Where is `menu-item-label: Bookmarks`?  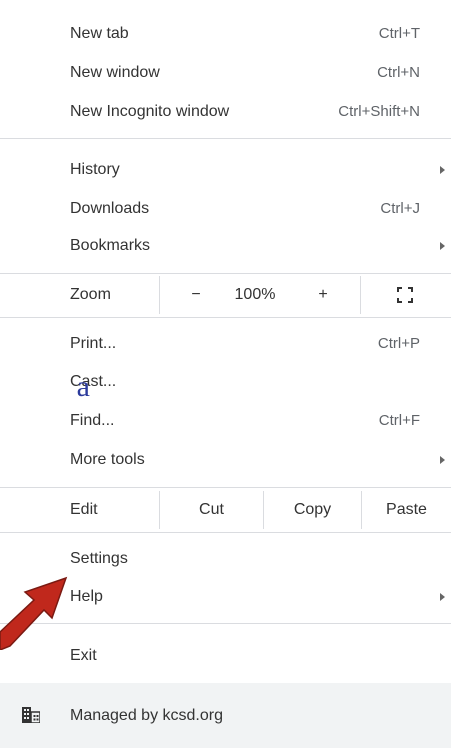 menu-item-label: Bookmarks is located at coordinates (110, 245).